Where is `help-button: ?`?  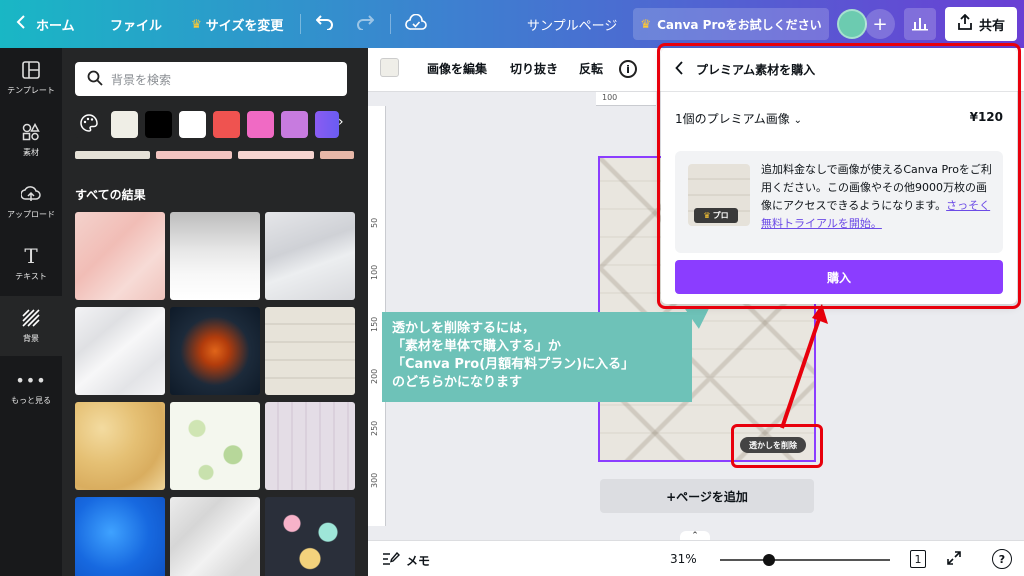 help-button: ? is located at coordinates (1002, 559).